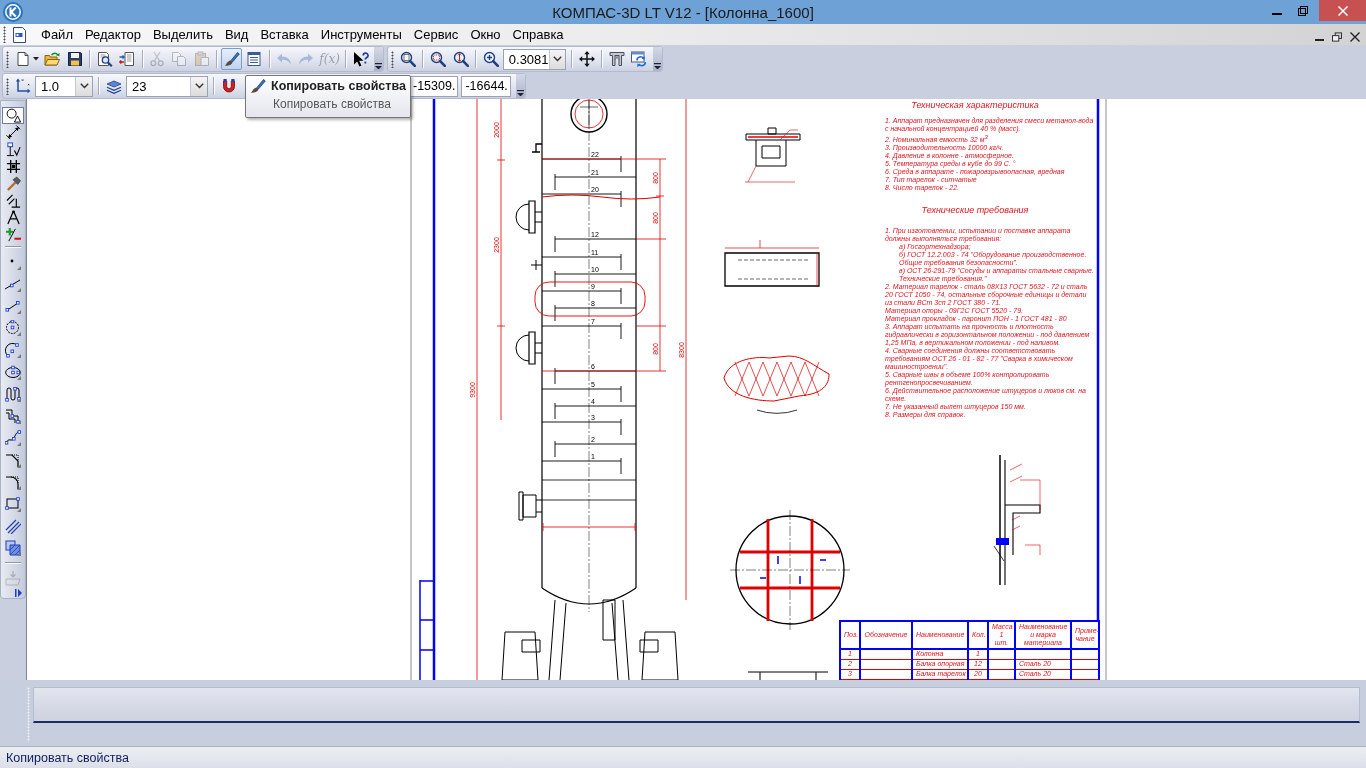  What do you see at coordinates (13, 526) in the screenshot?
I see `parallel-lines-icon` at bounding box center [13, 526].